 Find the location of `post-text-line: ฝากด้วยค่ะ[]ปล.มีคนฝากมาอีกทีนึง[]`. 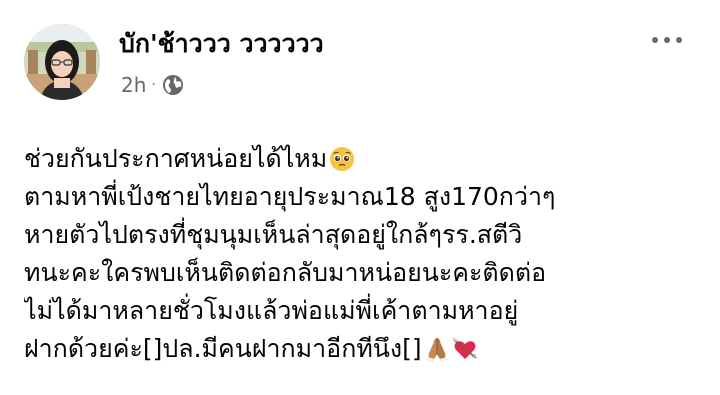

post-text-line: ฝากด้วยค่ะ[]ปล.มีคนฝากมาอีกทีนึง[] is located at coordinates (364, 349).